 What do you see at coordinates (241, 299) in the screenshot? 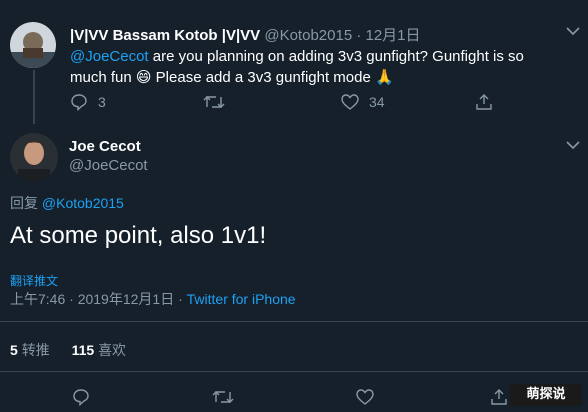
I see `tweet-source: Twitter for iPhone` at bounding box center [241, 299].